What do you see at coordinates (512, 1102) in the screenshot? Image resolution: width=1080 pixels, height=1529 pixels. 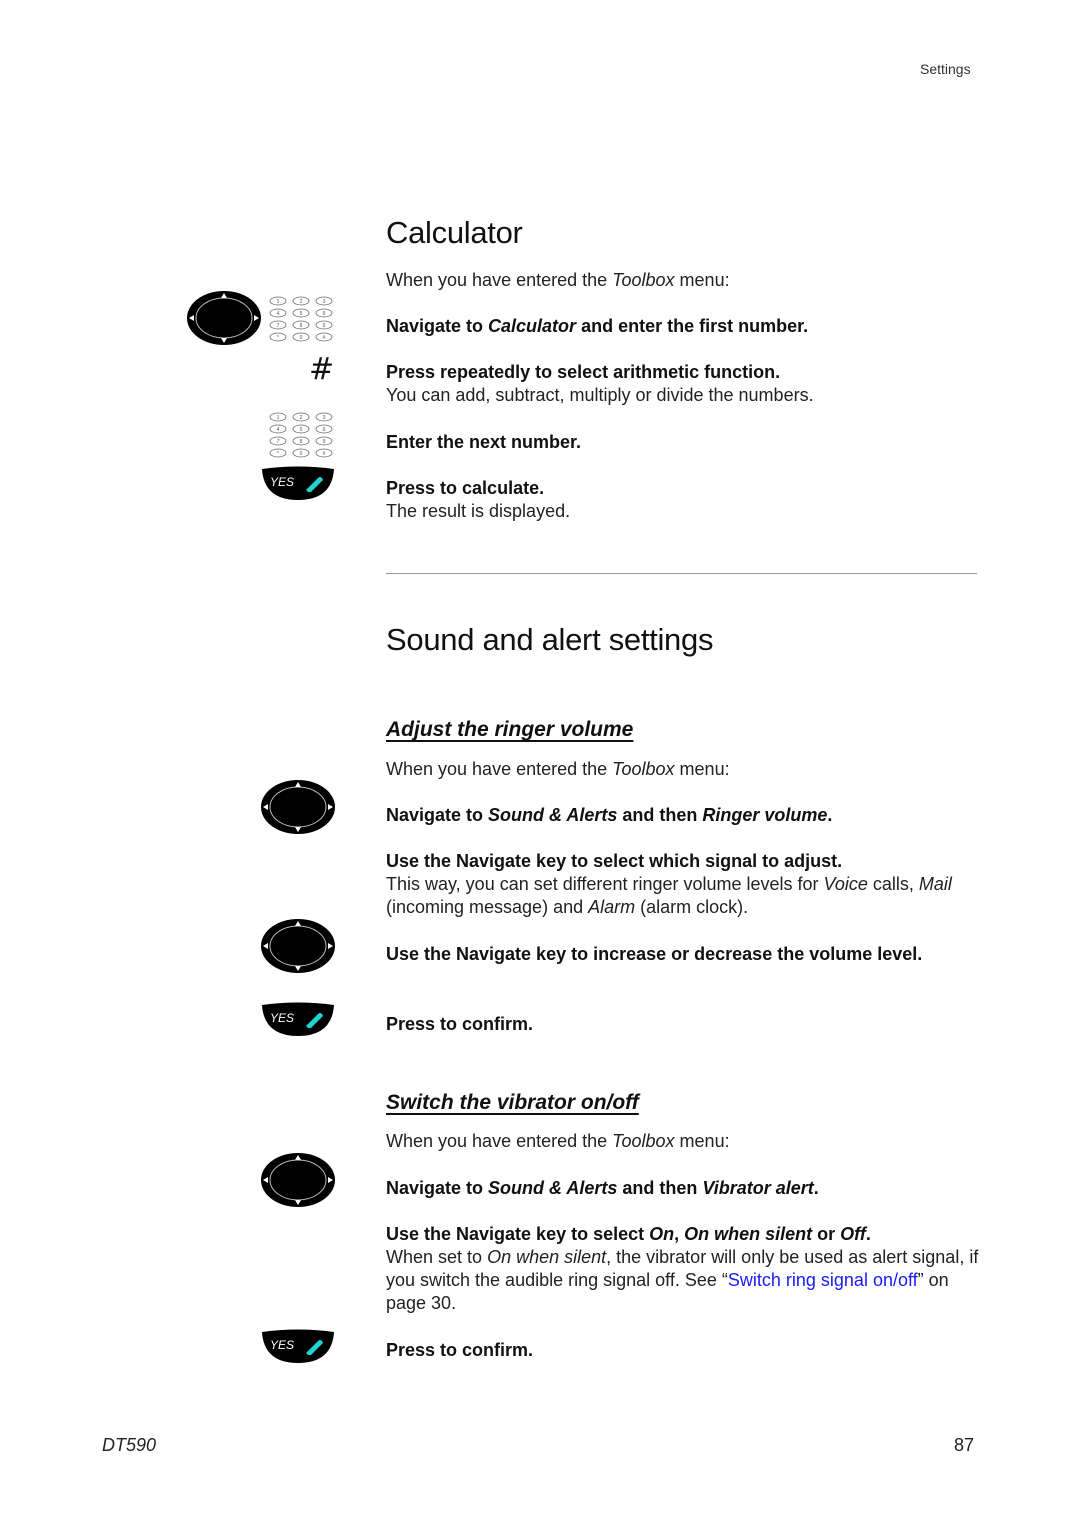 I see `vibrator-subtitle: Switch the vibrator on/off` at bounding box center [512, 1102].